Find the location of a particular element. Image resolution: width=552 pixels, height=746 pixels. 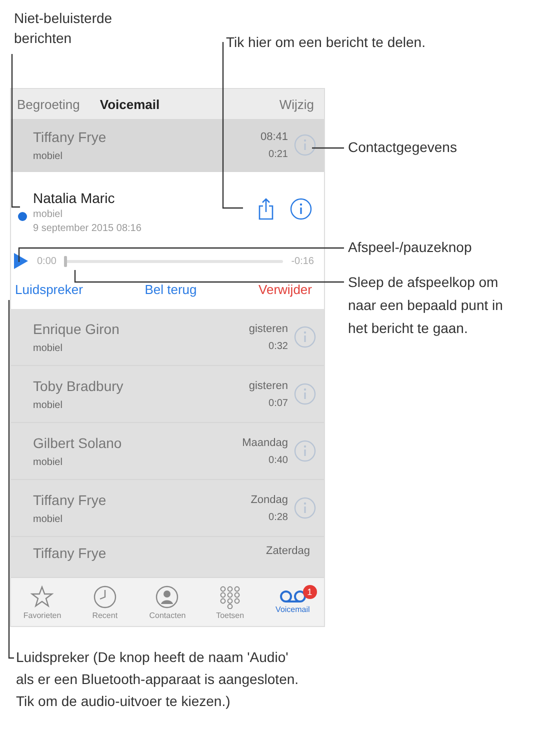

message-time: 08:41 is located at coordinates (274, 136).